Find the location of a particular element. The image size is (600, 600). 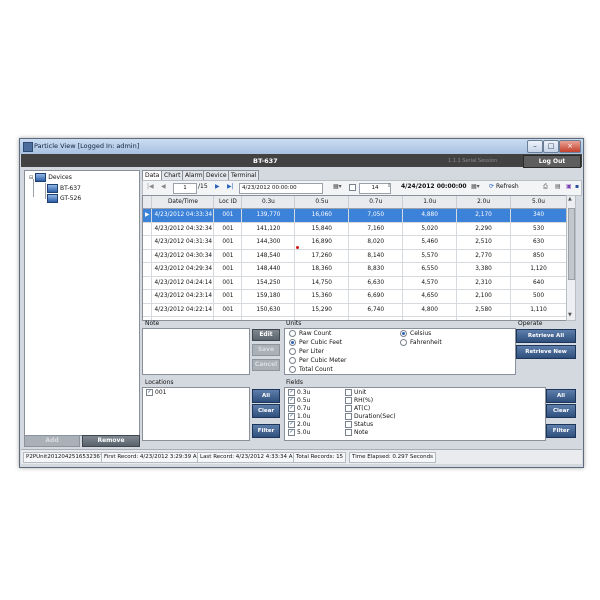

table-cell: 1,120 is located at coordinates (538, 269).